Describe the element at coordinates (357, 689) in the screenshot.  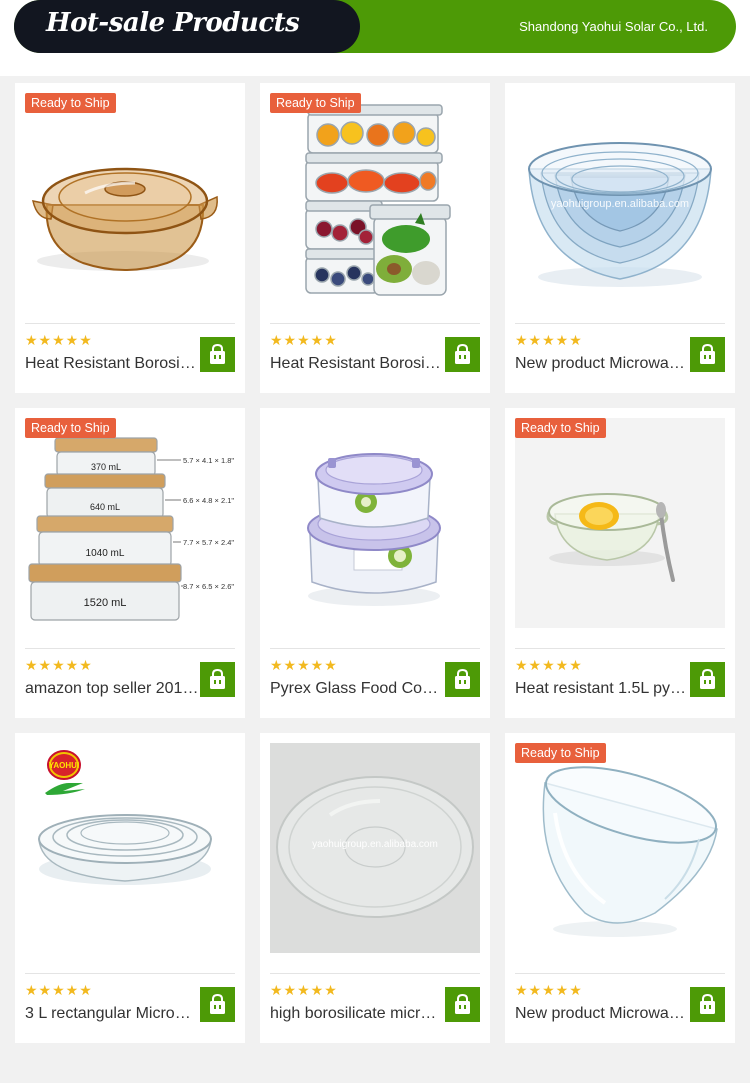
I see `product-name: Pyrex Glass Food Container Round` at that location.